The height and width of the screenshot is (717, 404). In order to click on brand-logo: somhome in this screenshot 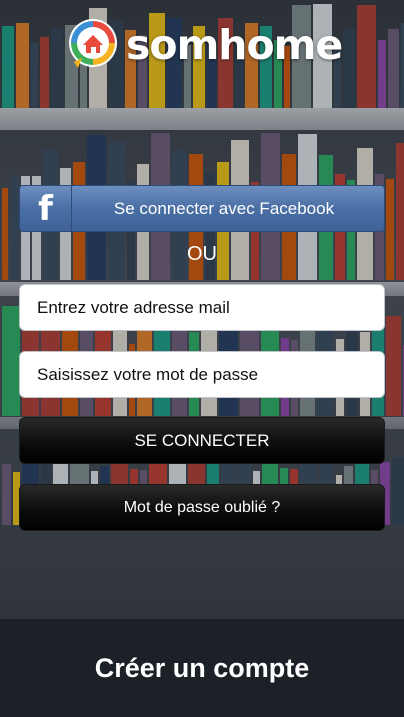, I will do `click(204, 45)`.